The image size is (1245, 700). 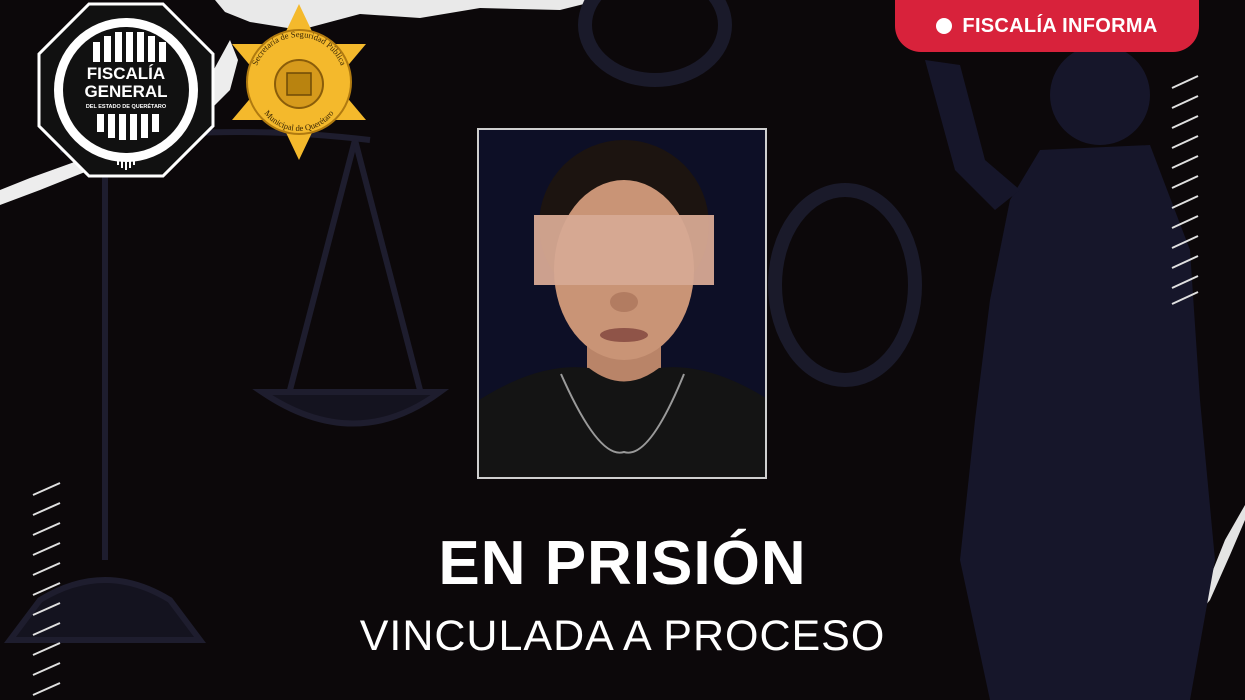 I want to click on circle-dot-icon, so click(x=944, y=26).